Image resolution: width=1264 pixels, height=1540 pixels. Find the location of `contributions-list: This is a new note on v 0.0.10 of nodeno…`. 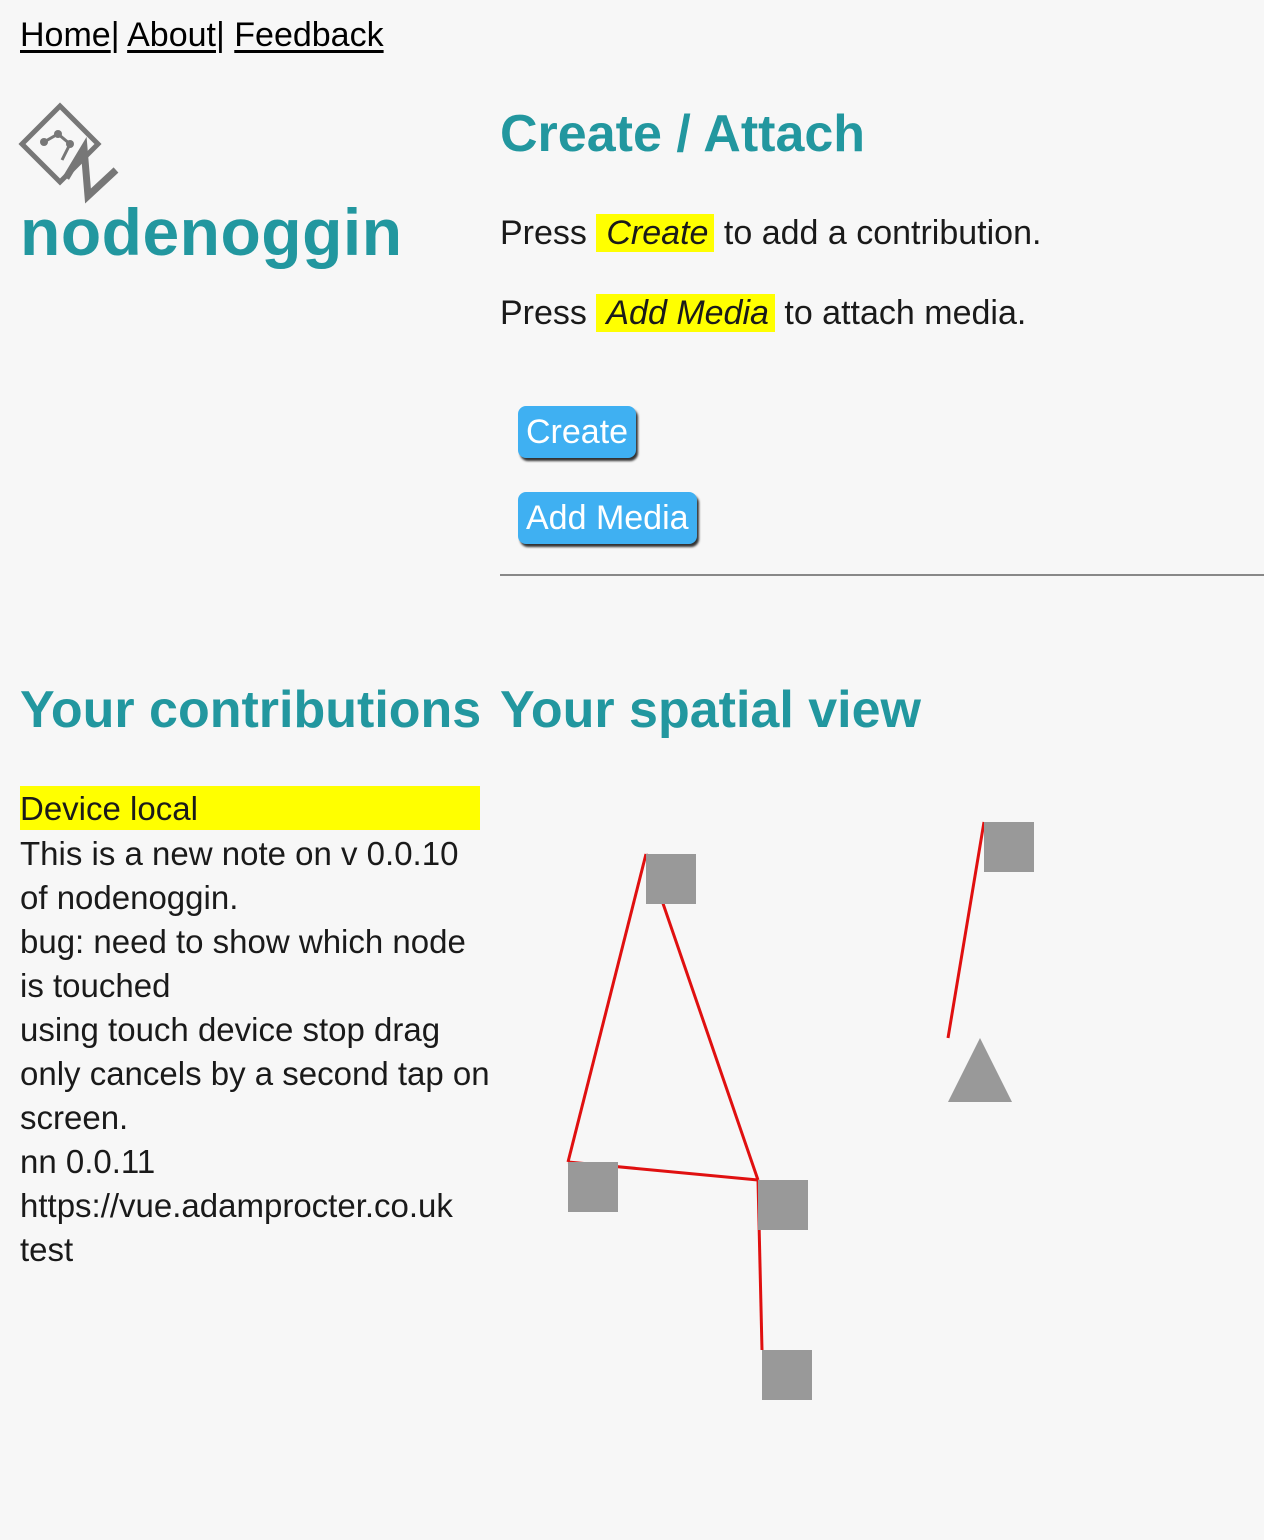

contributions-list: This is a new note on v 0.0.10 of nodeno… is located at coordinates (255, 1052).